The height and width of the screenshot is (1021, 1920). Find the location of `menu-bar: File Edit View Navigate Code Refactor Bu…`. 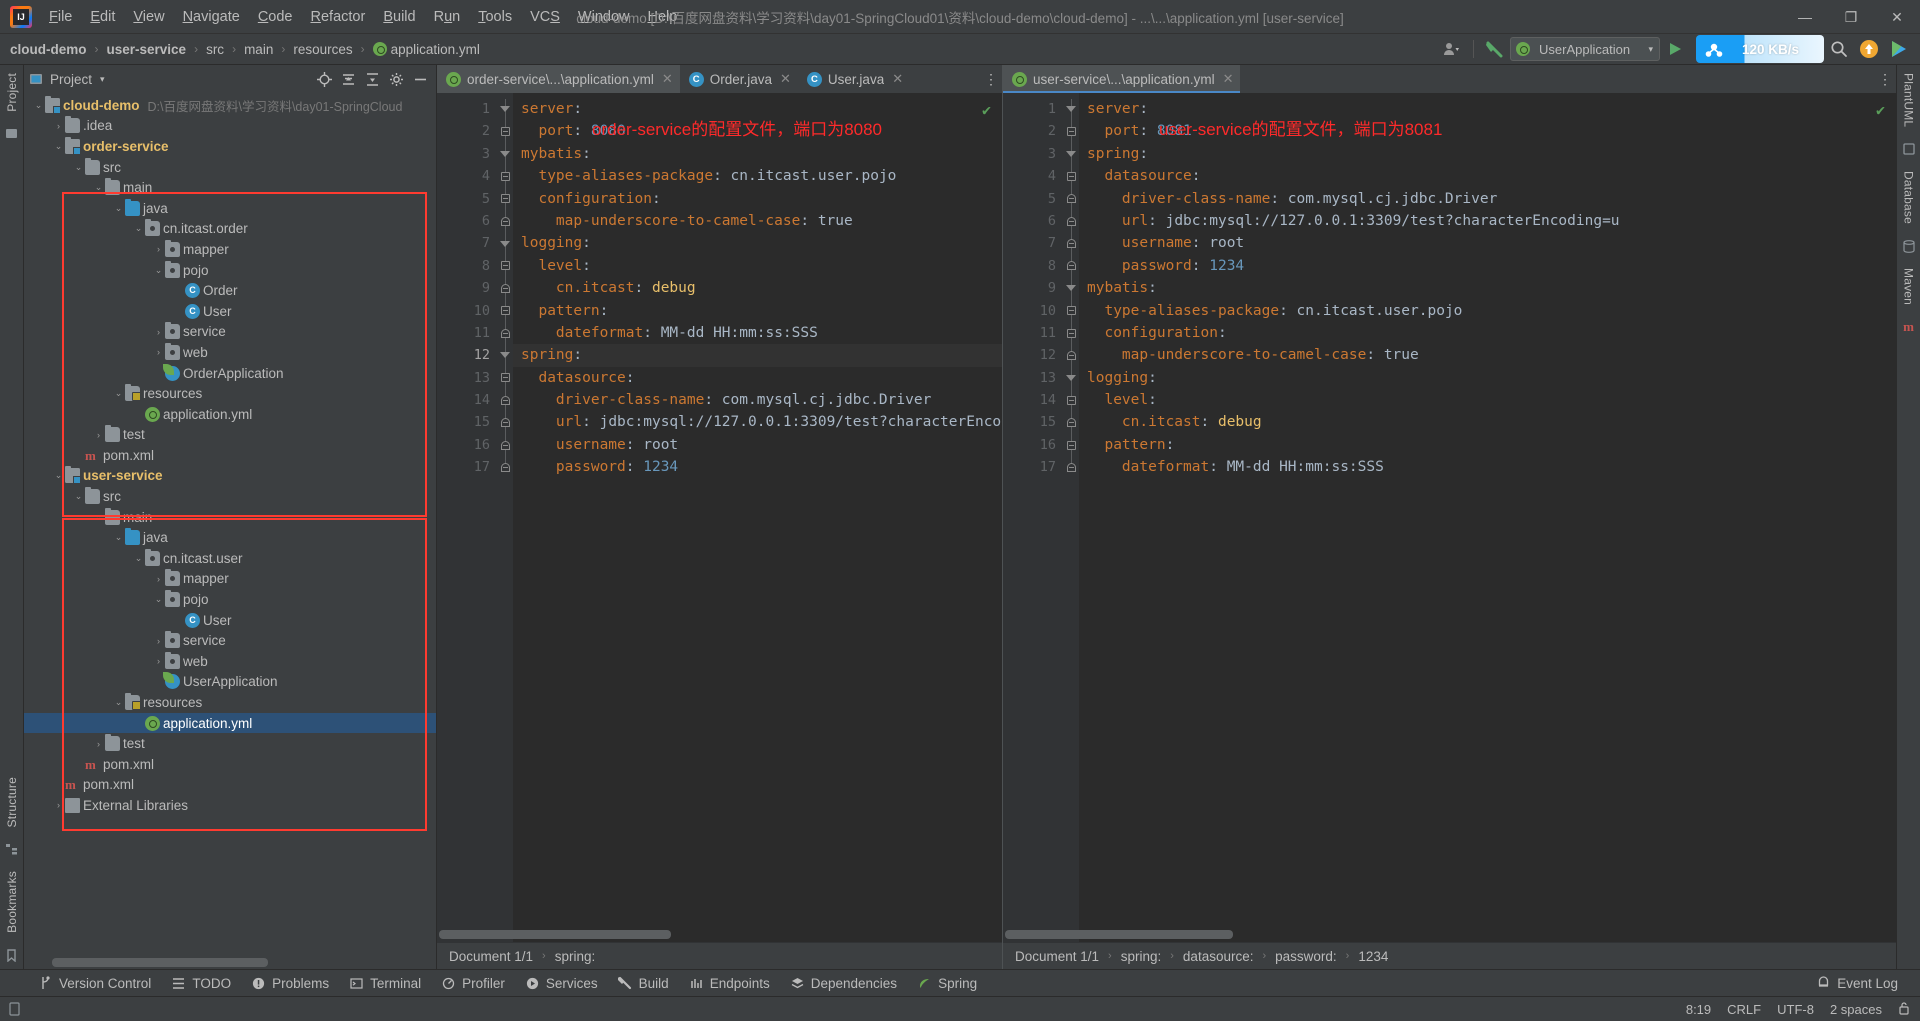

menu-bar: File Edit View Navigate Code Refactor Bu… is located at coordinates (363, 16).